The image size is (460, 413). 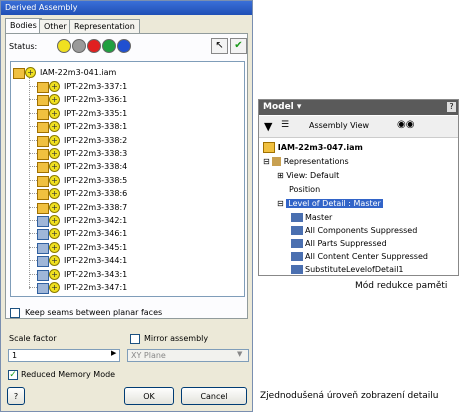 What do you see at coordinates (79, 46) in the screenshot?
I see `exclude-status-icon` at bounding box center [79, 46].